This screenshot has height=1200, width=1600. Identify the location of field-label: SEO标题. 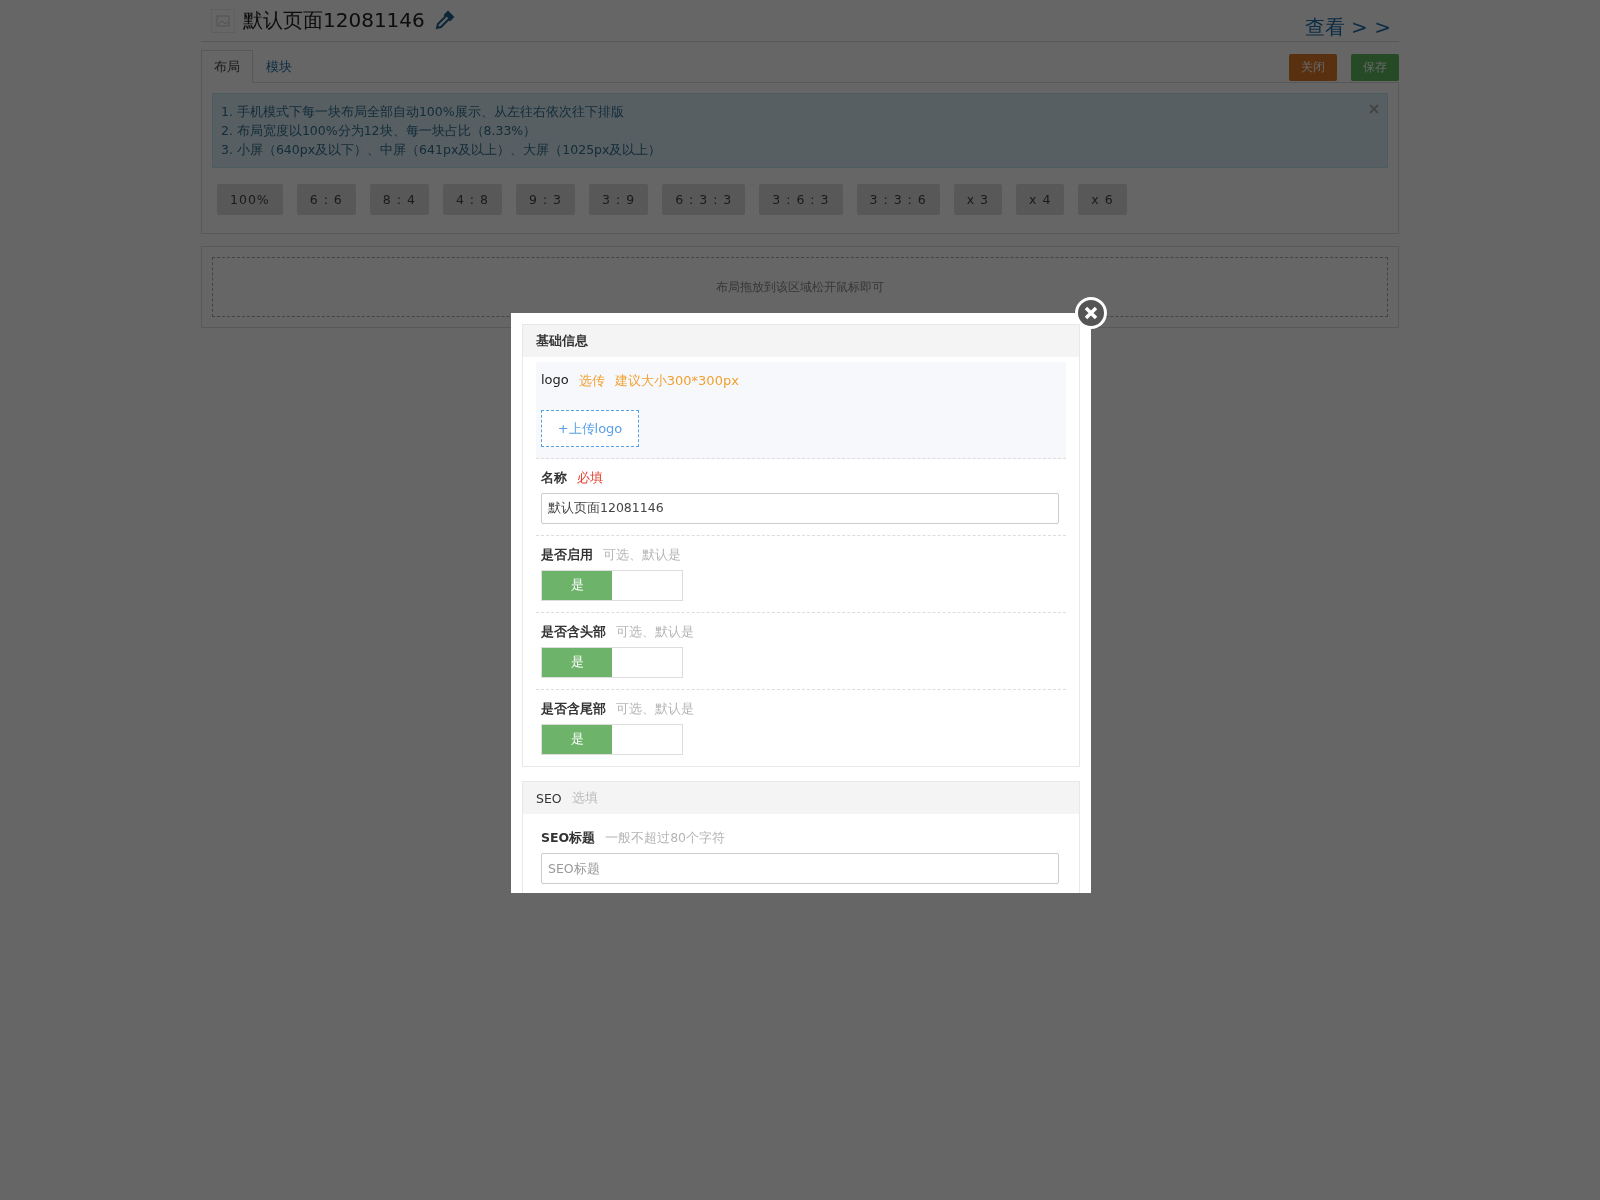
(568, 838).